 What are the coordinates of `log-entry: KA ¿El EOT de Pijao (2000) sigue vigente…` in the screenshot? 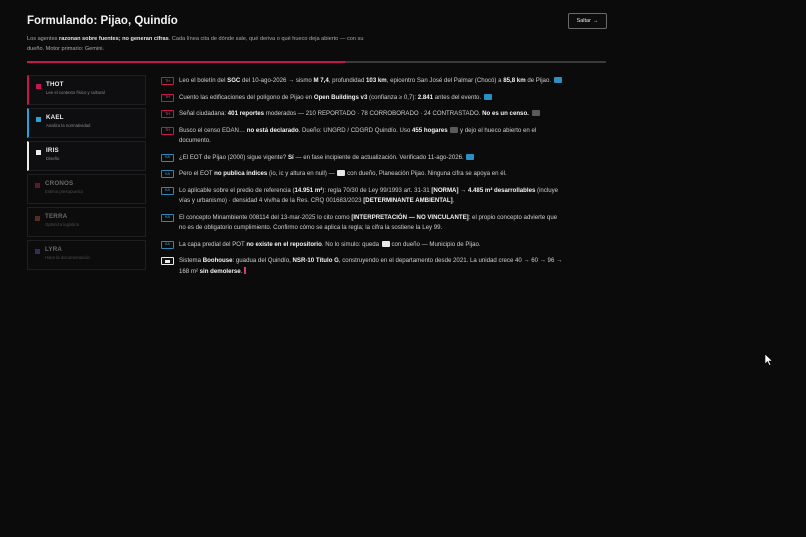 It's located at (362, 158).